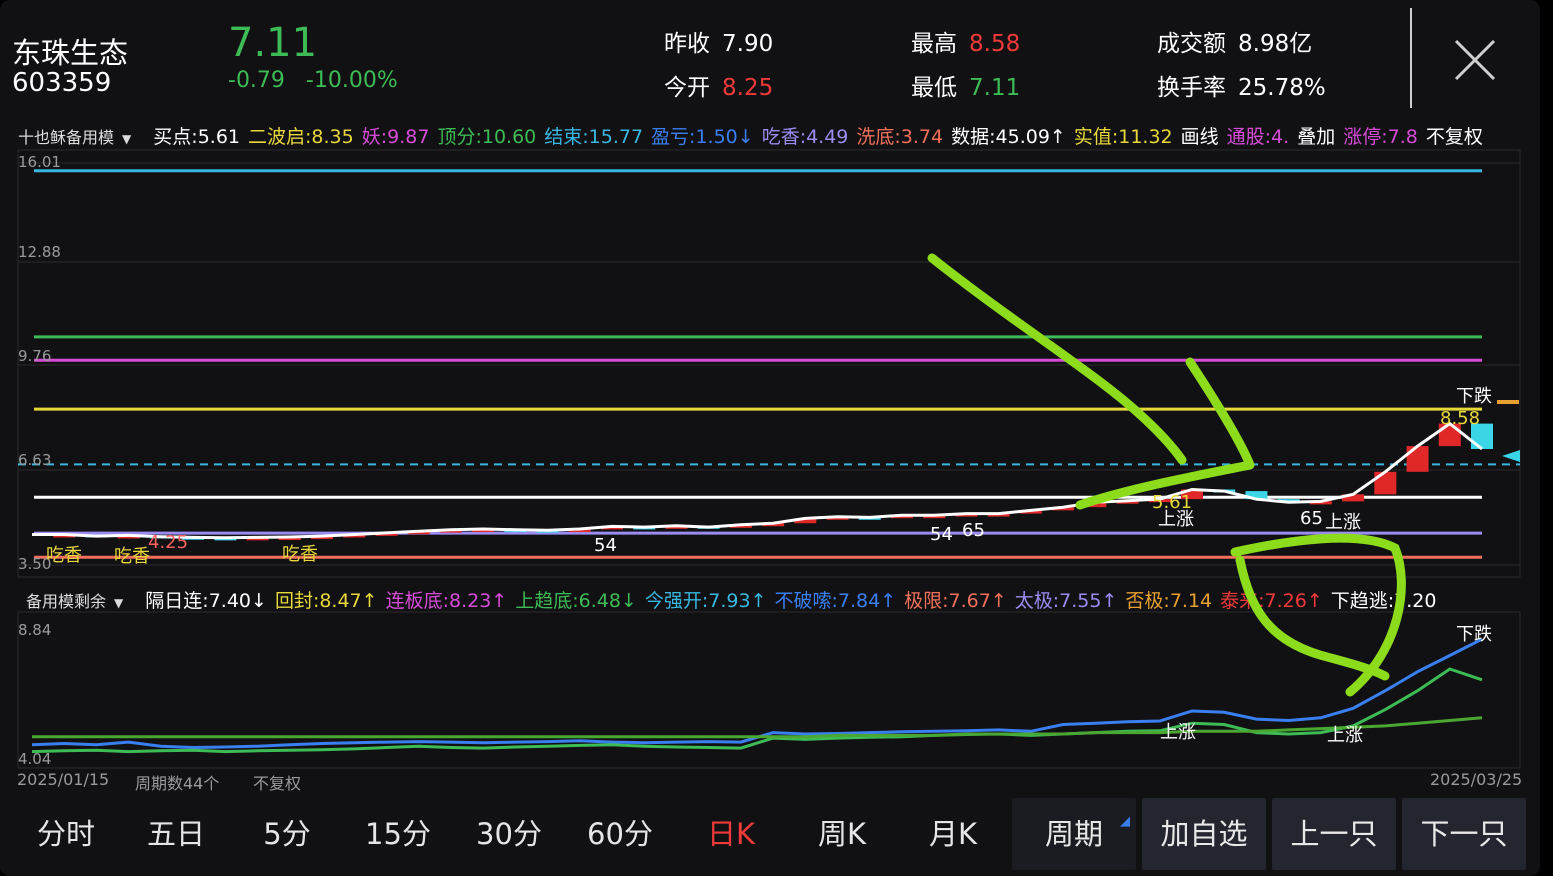  I want to click on tab-monthly-k: 月K, so click(953, 834).